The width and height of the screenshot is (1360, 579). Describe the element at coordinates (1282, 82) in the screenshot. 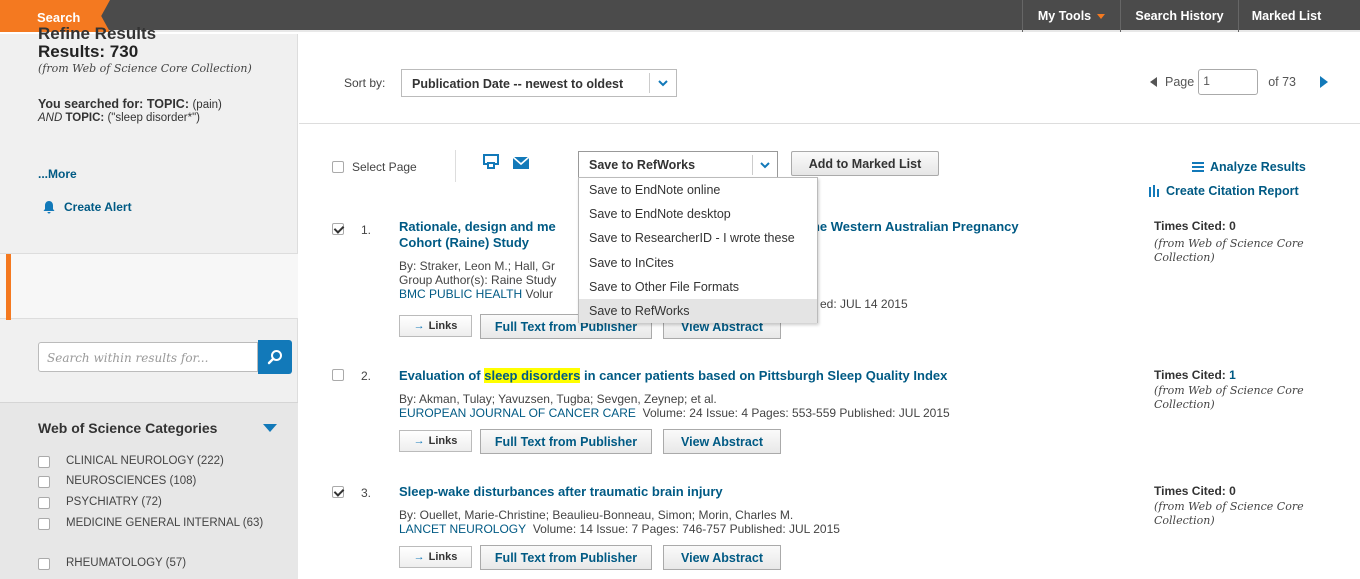

I see `page-total: of 73` at that location.